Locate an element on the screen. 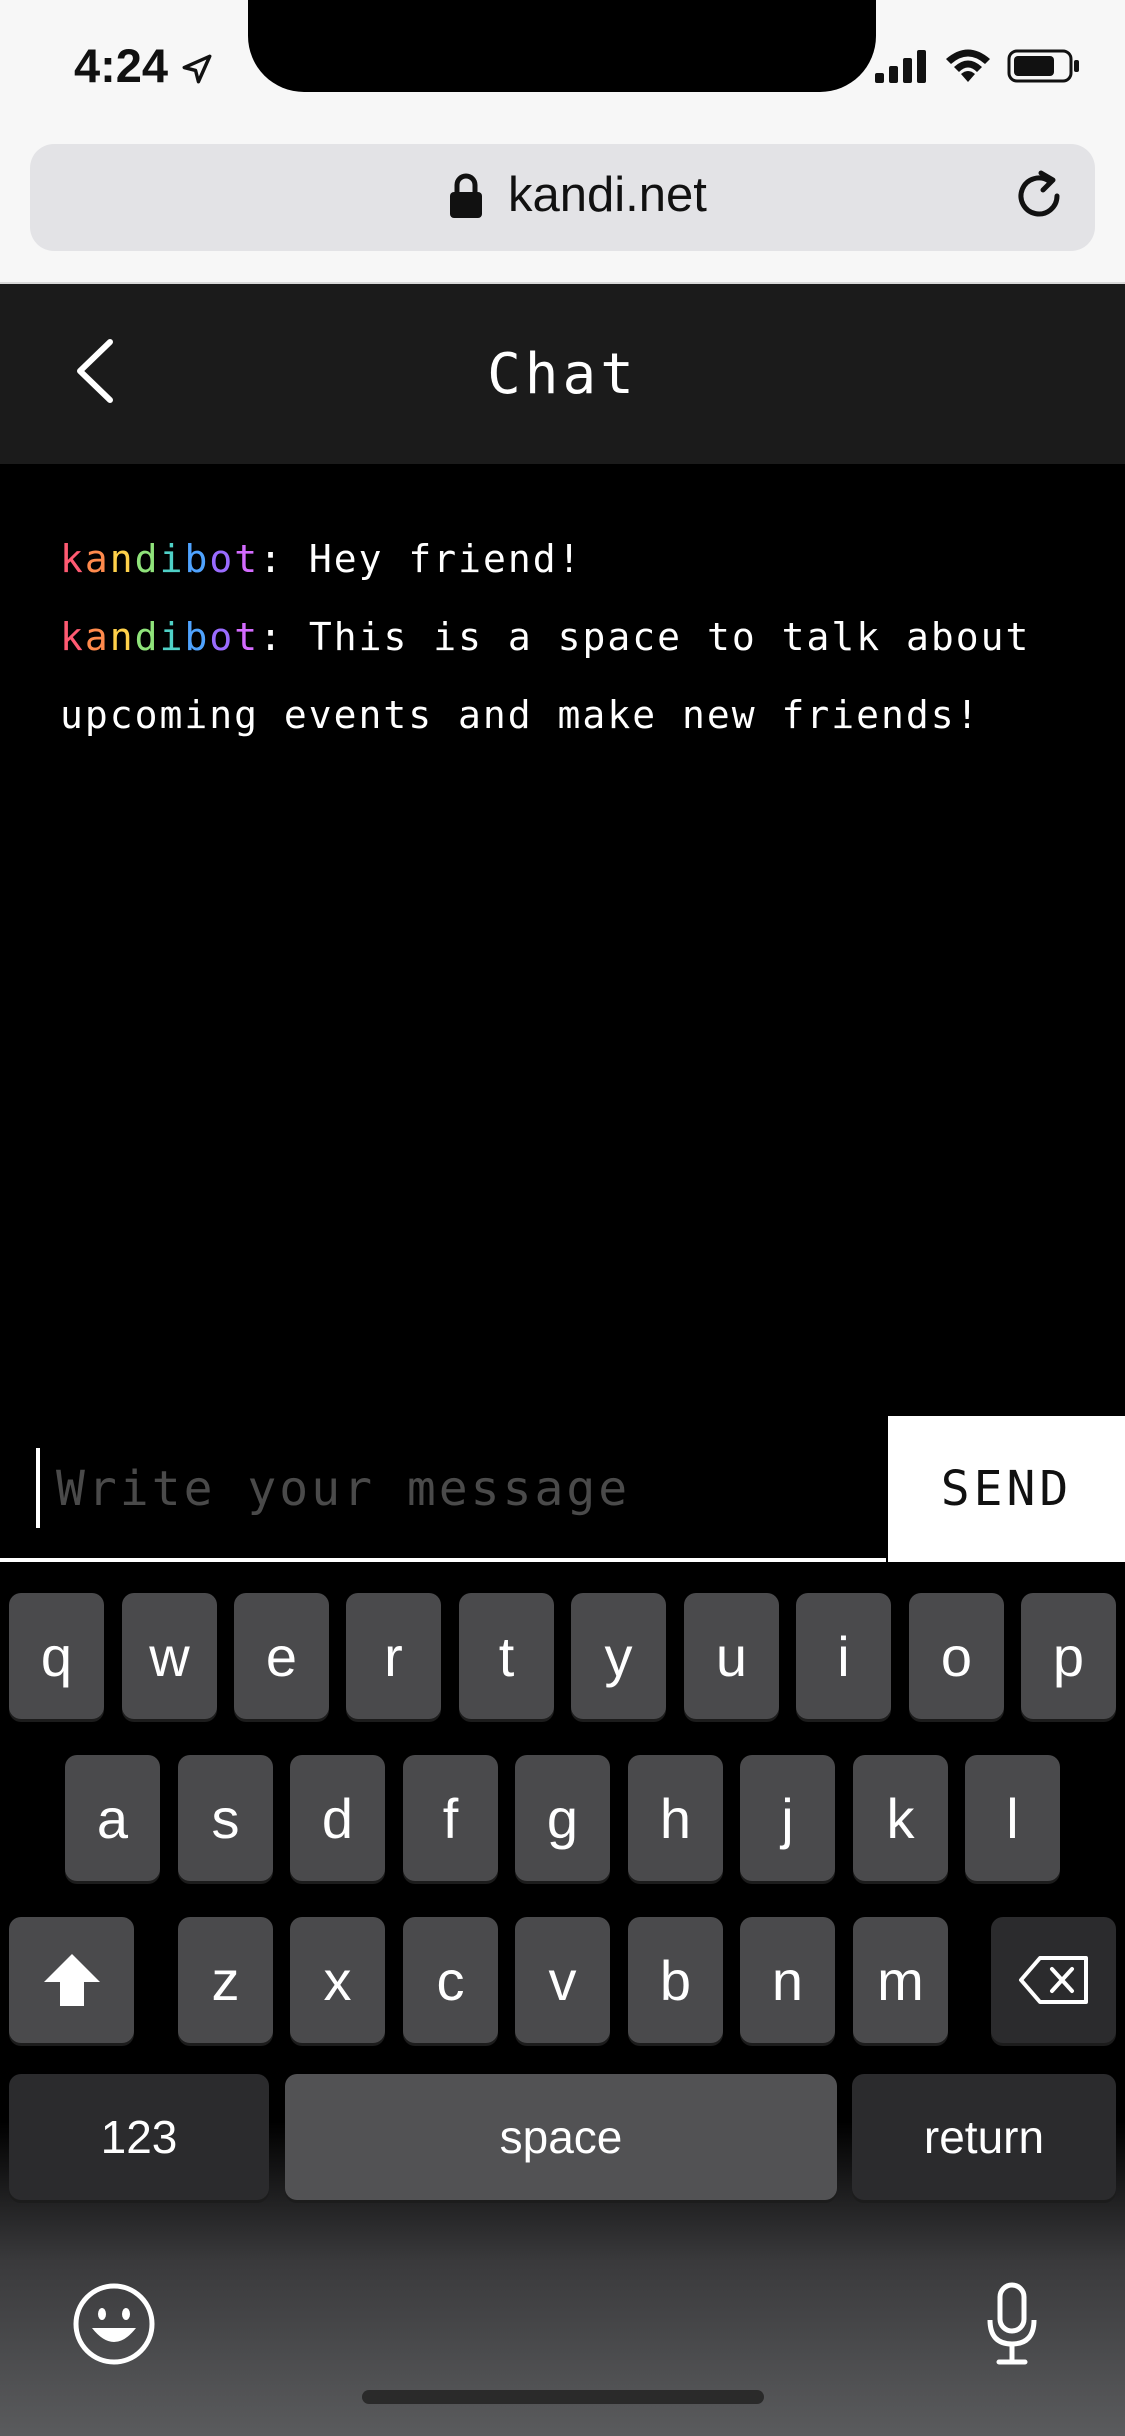 The height and width of the screenshot is (2436, 1125). key-y: y is located at coordinates (618, 1656).